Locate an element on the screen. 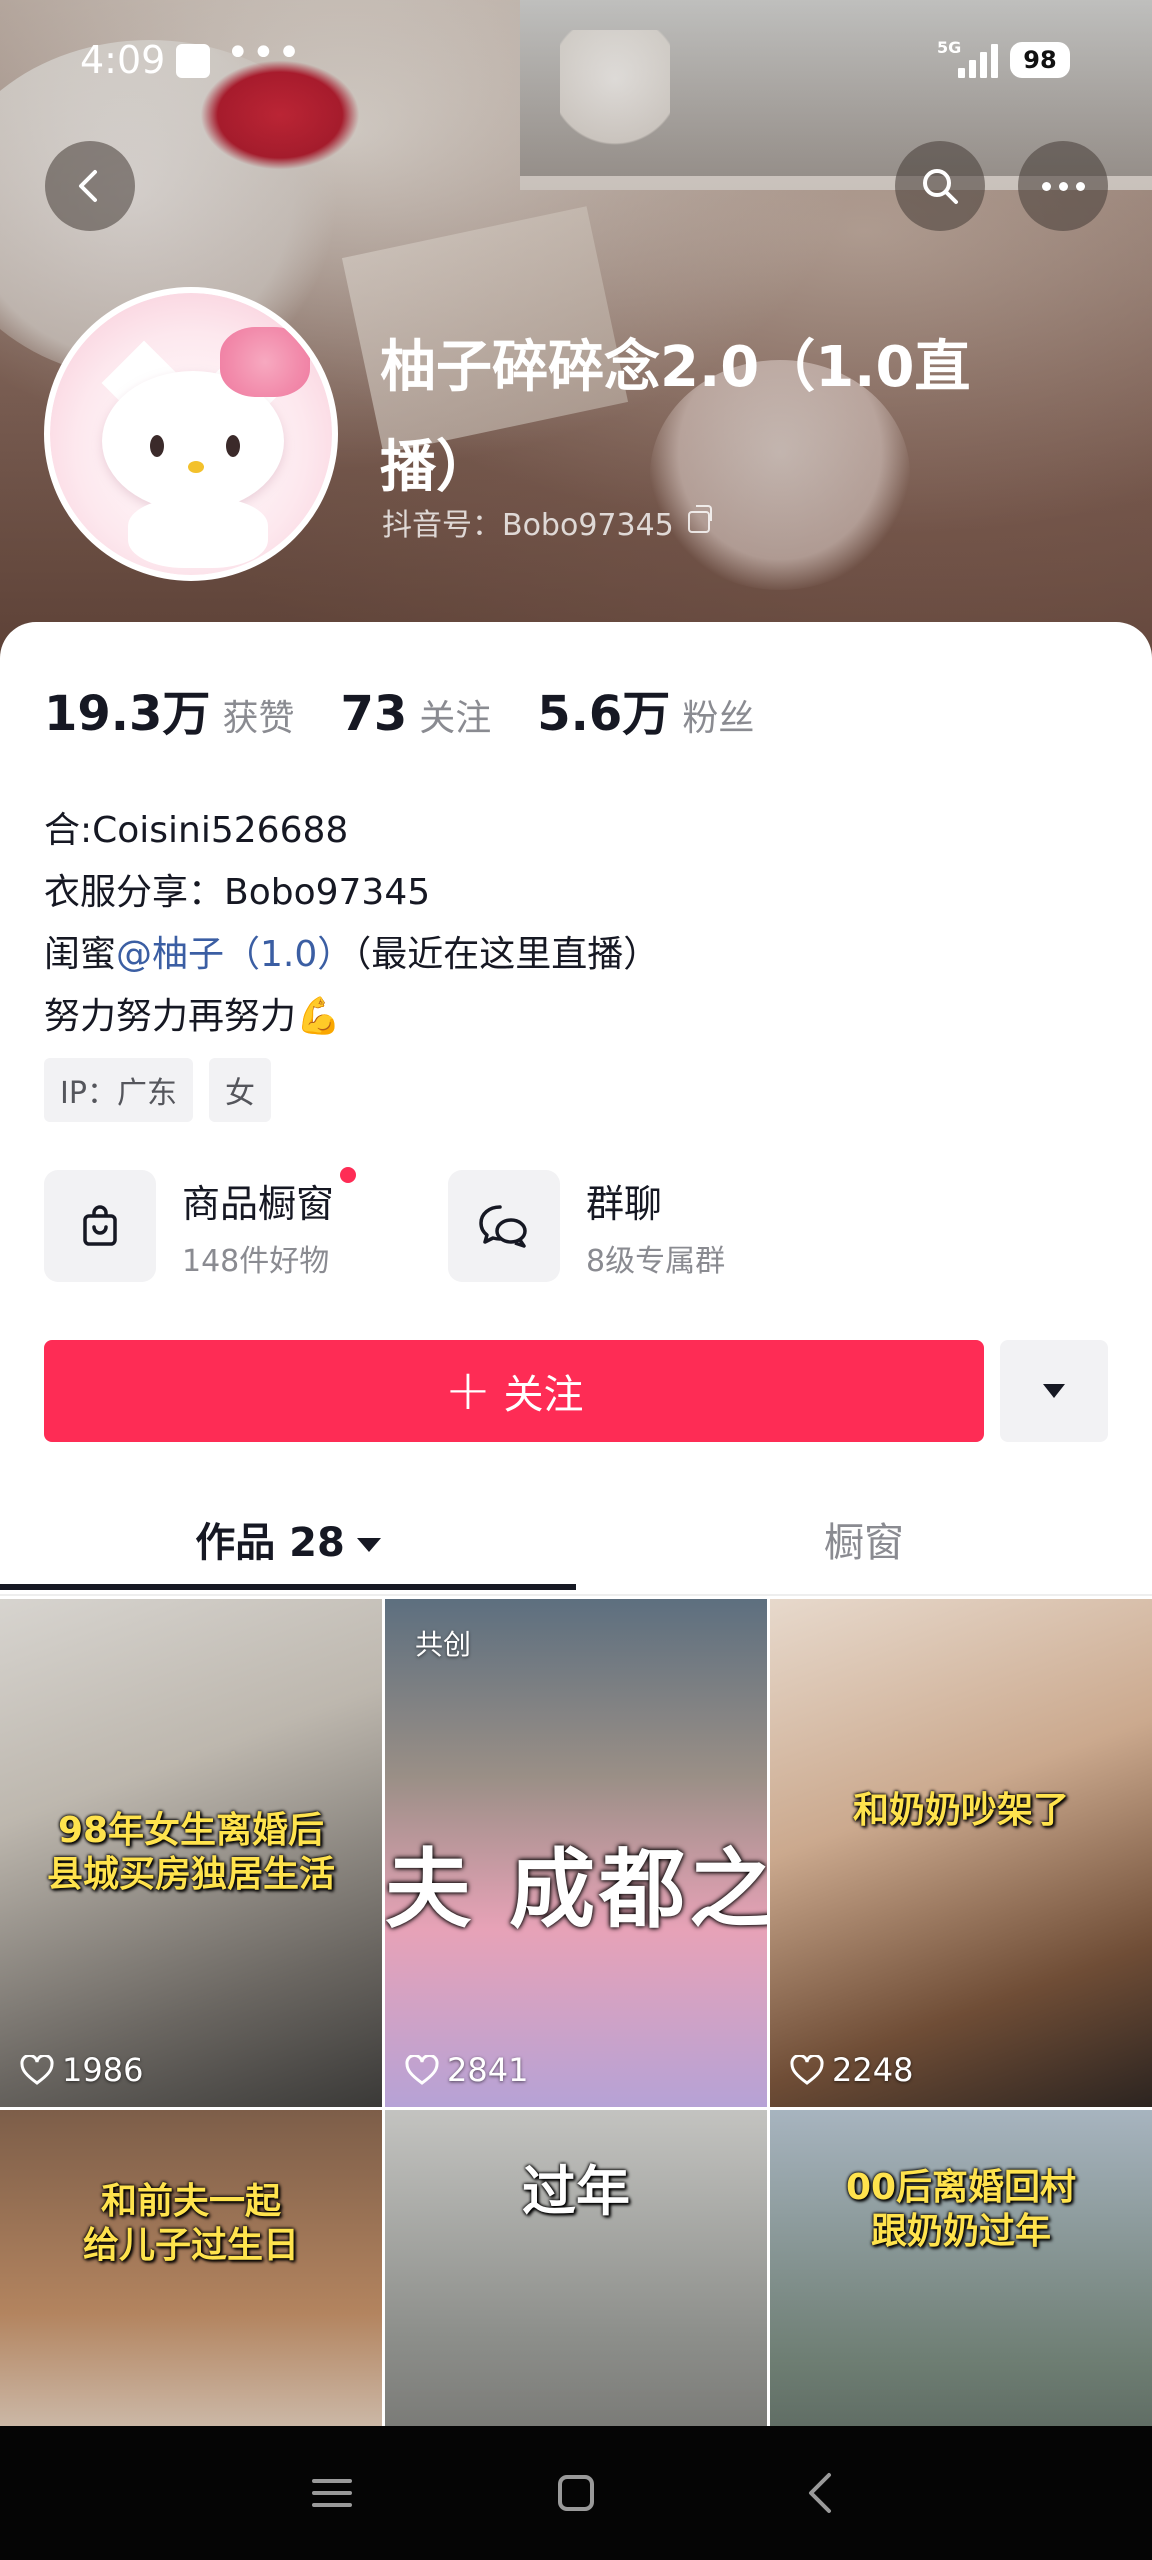  menu-button is located at coordinates (332, 2493).